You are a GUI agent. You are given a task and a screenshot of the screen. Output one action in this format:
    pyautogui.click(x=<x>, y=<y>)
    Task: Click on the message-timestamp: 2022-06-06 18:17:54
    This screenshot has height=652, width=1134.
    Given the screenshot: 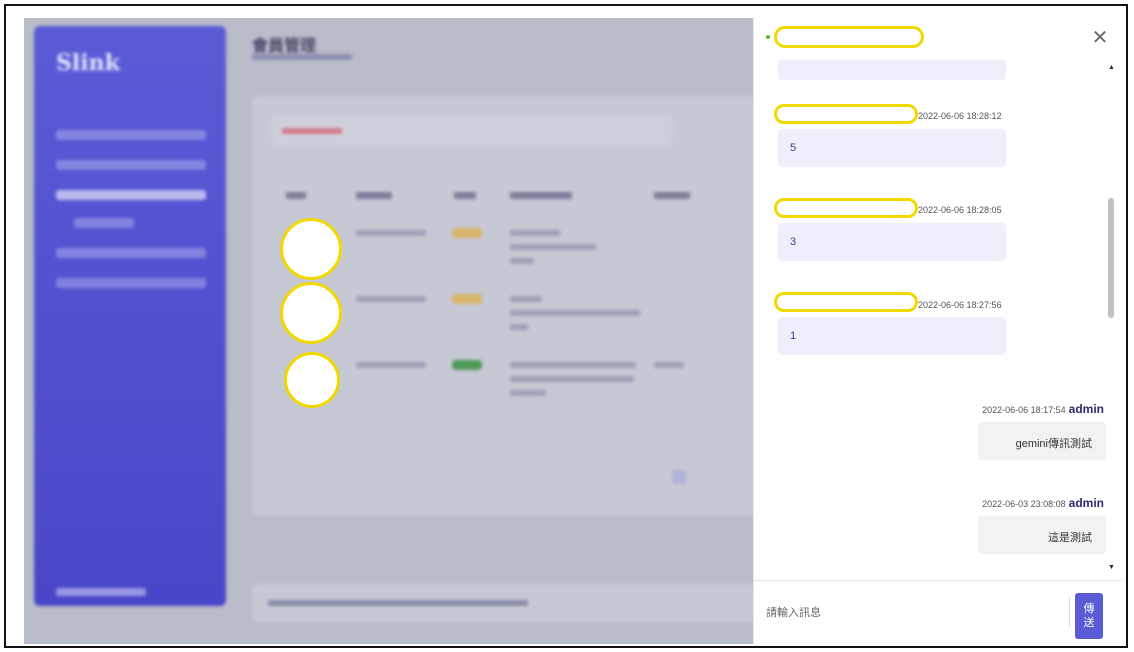 What is the action you would take?
    pyautogui.click(x=1024, y=410)
    